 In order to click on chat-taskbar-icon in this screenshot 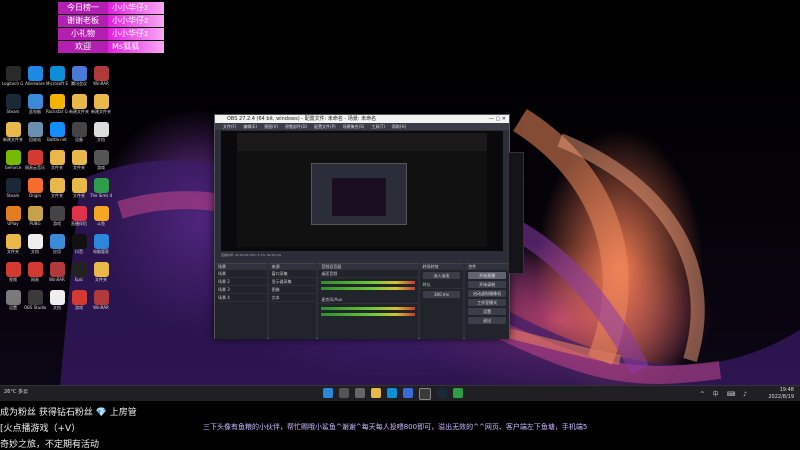, I will do `click(458, 393)`.